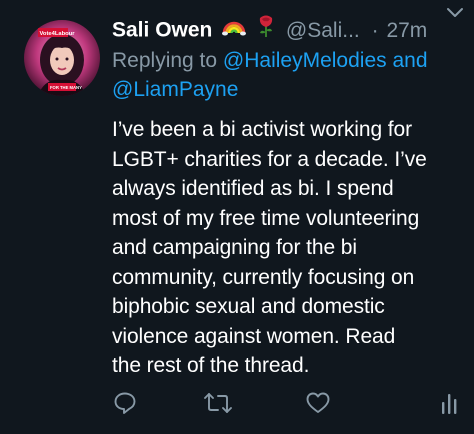 The width and height of the screenshot is (474, 434). What do you see at coordinates (263, 277) in the screenshot?
I see `tweet-text-line: community, currently focusing on` at bounding box center [263, 277].